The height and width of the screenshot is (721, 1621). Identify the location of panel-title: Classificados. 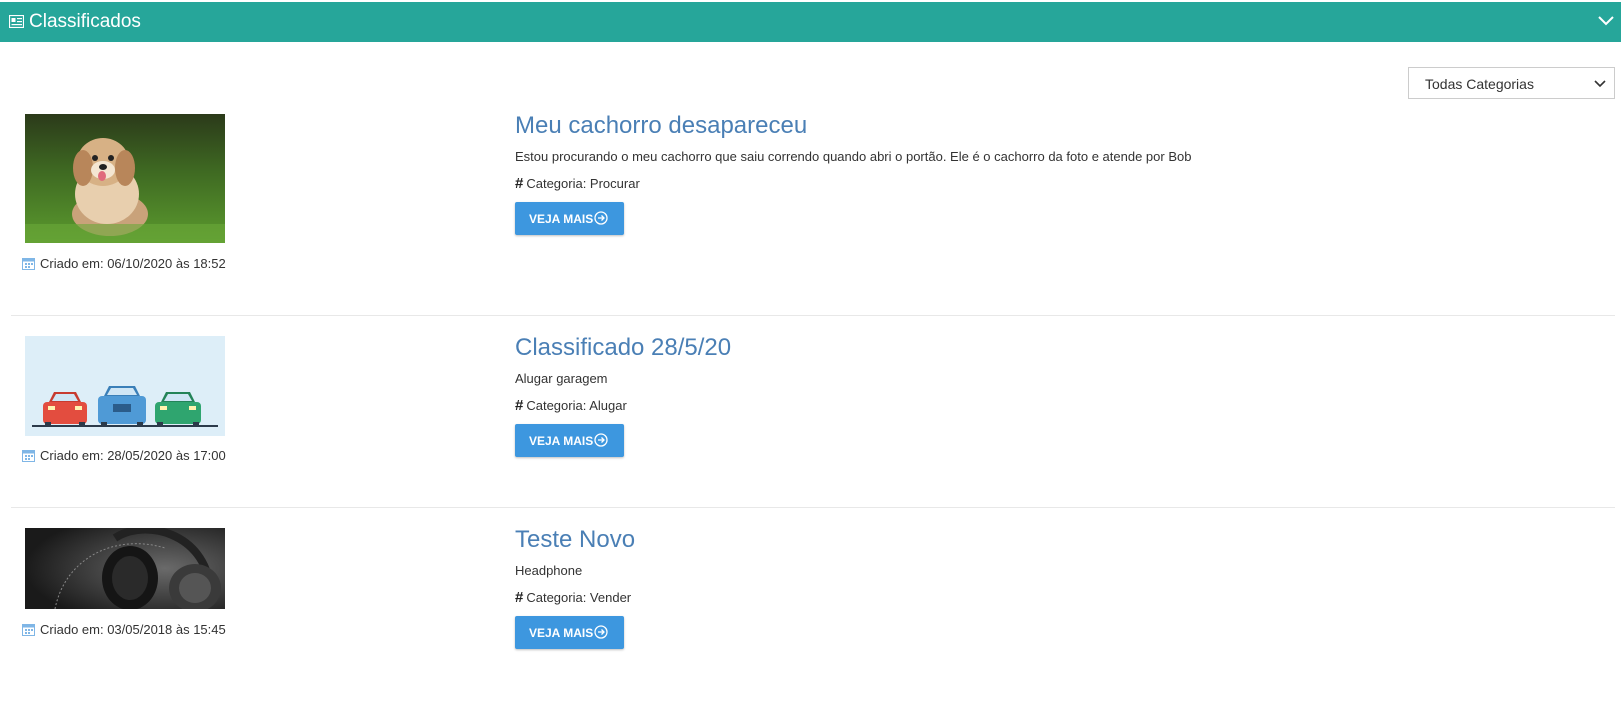
(85, 21).